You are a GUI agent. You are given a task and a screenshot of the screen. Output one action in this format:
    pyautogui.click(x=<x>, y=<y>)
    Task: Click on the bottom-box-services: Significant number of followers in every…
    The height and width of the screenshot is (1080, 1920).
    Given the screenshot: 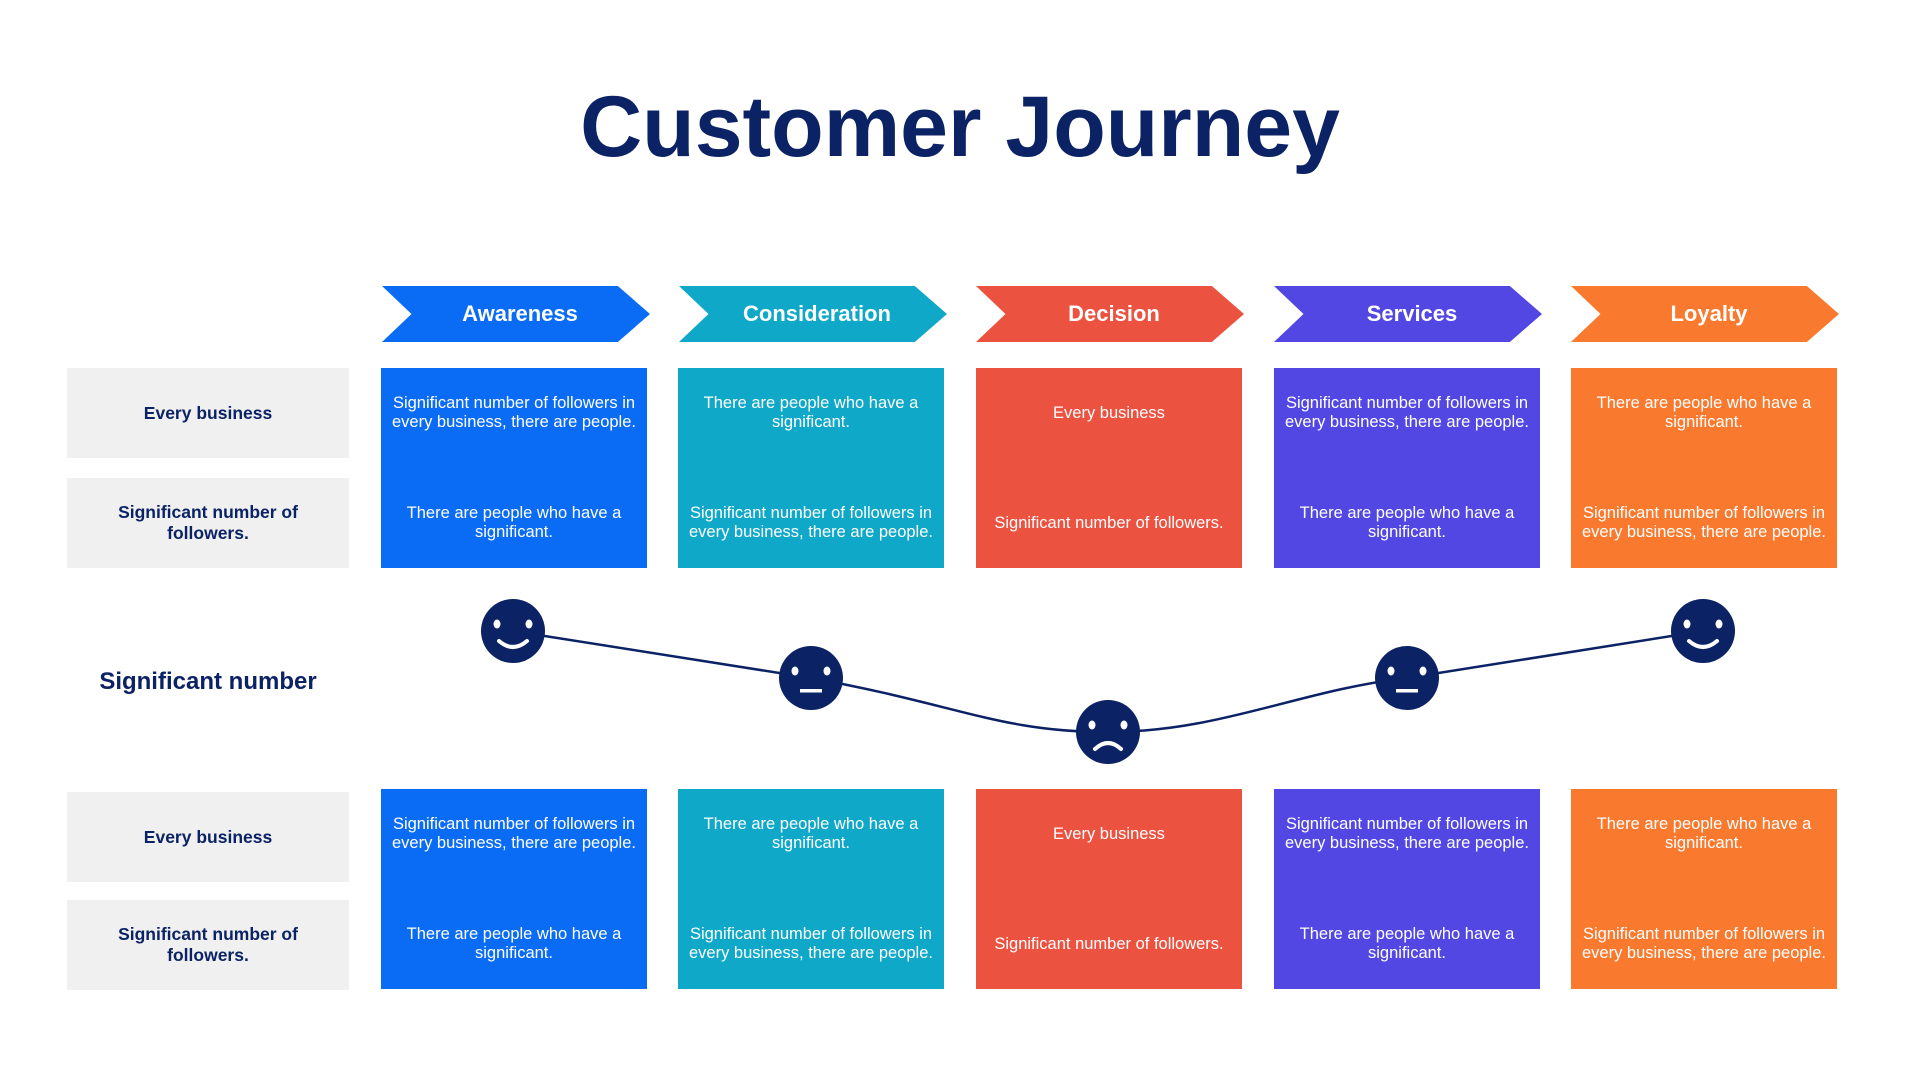 What is the action you would take?
    pyautogui.click(x=1407, y=889)
    